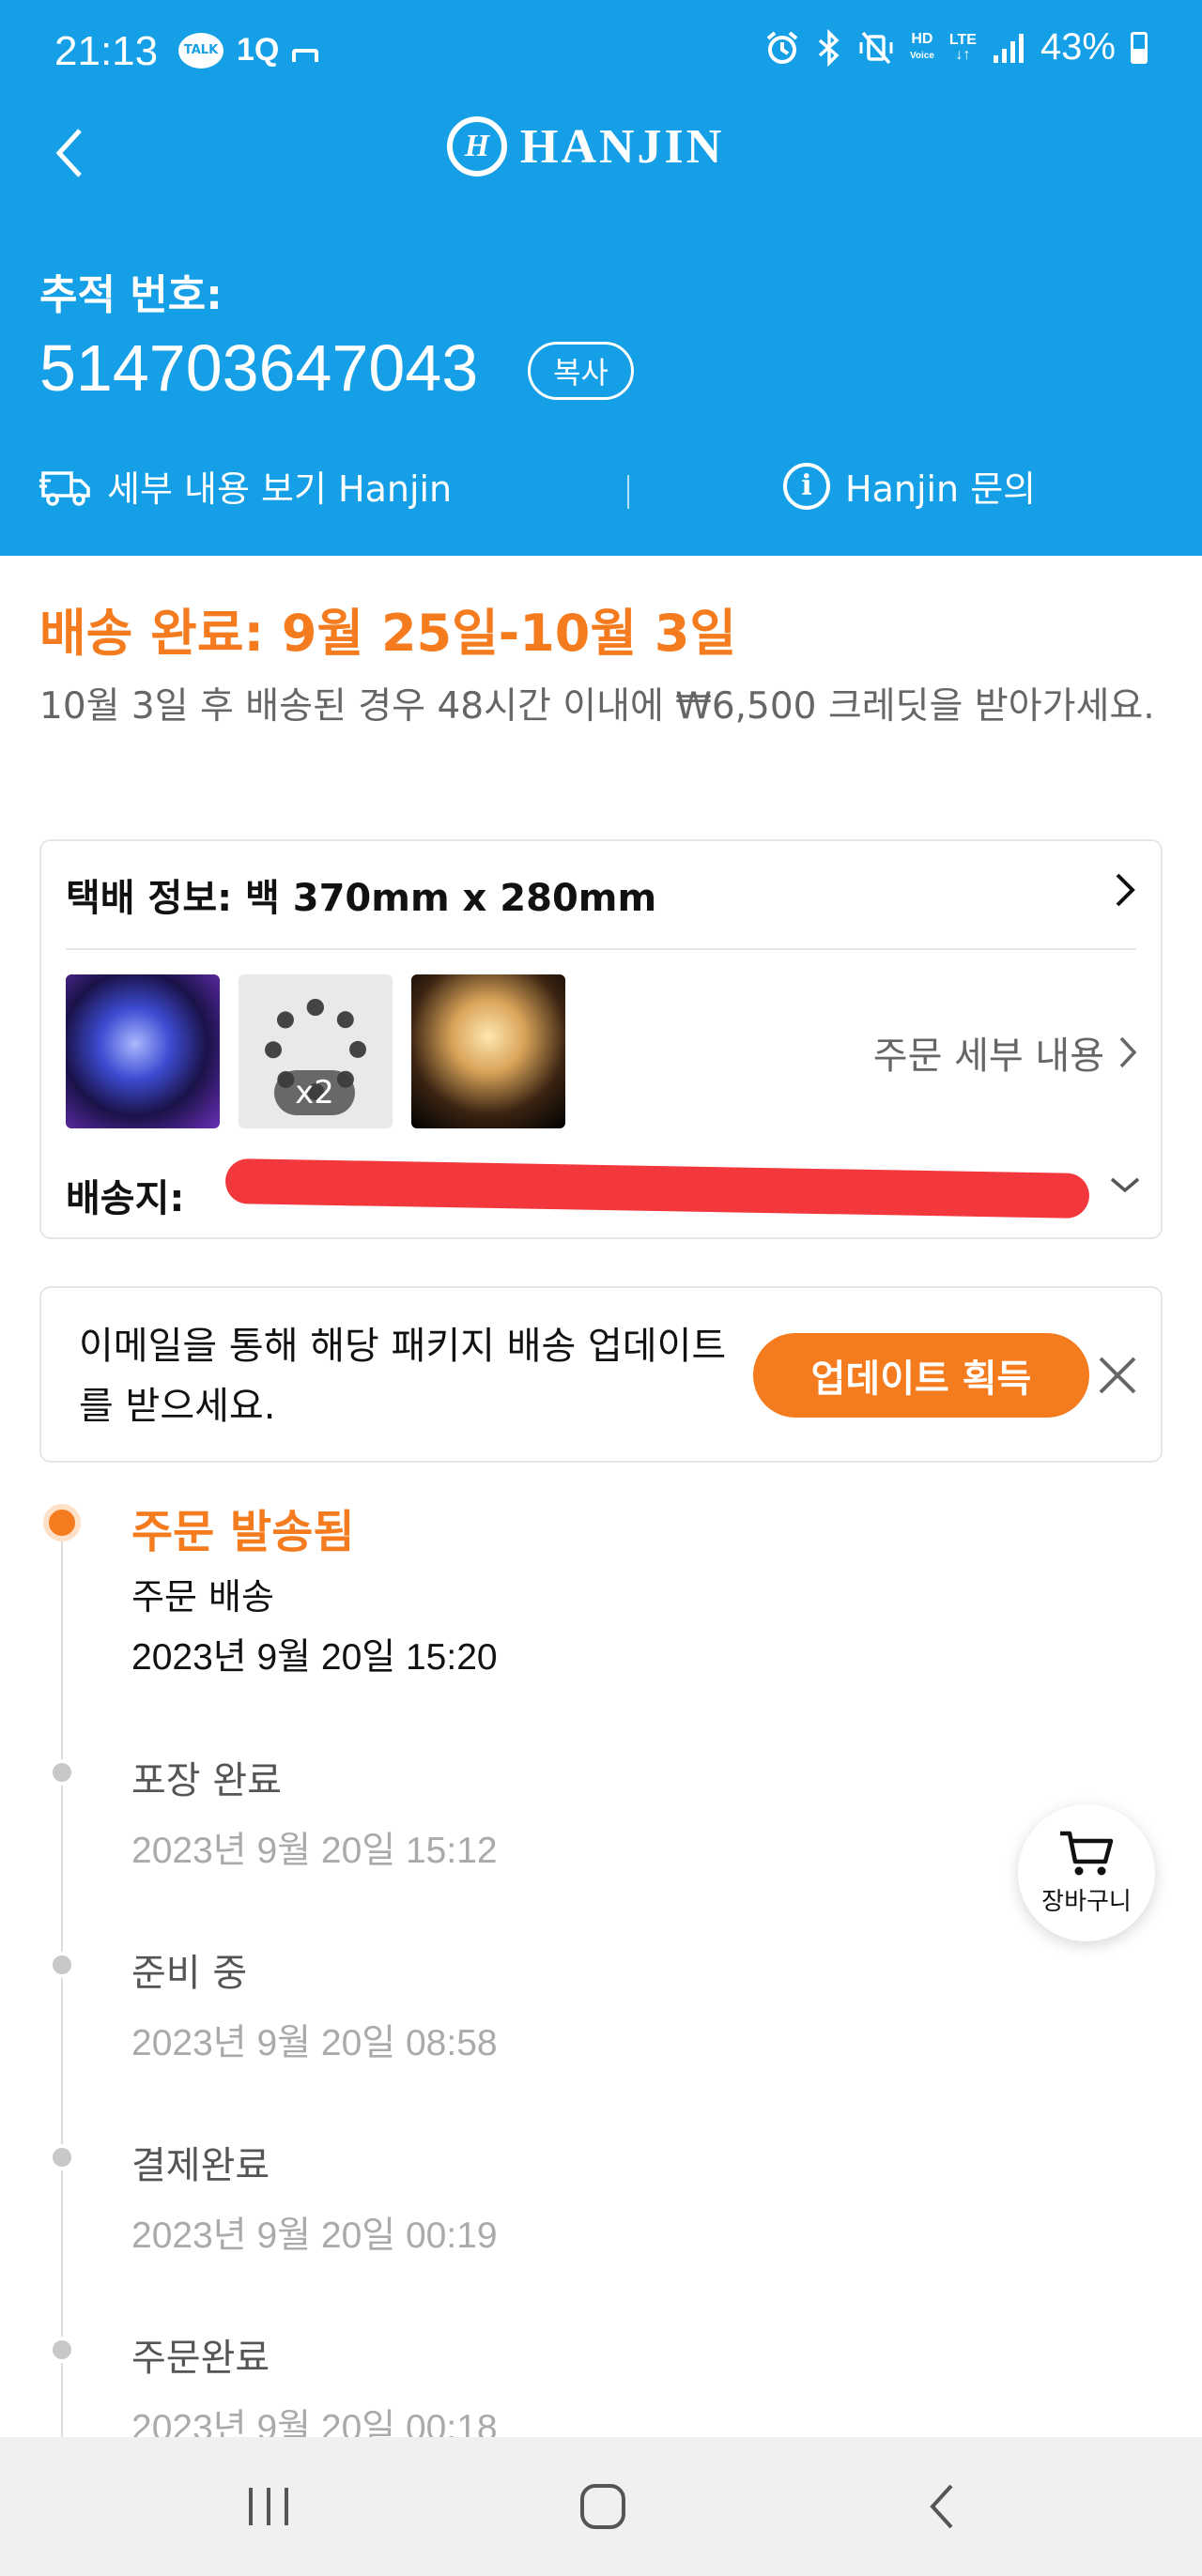 This screenshot has width=1202, height=2576. I want to click on status-bar: 21:13 TALK 1Q HD Voice LTE ↓↑ 43%, so click(601, 51).